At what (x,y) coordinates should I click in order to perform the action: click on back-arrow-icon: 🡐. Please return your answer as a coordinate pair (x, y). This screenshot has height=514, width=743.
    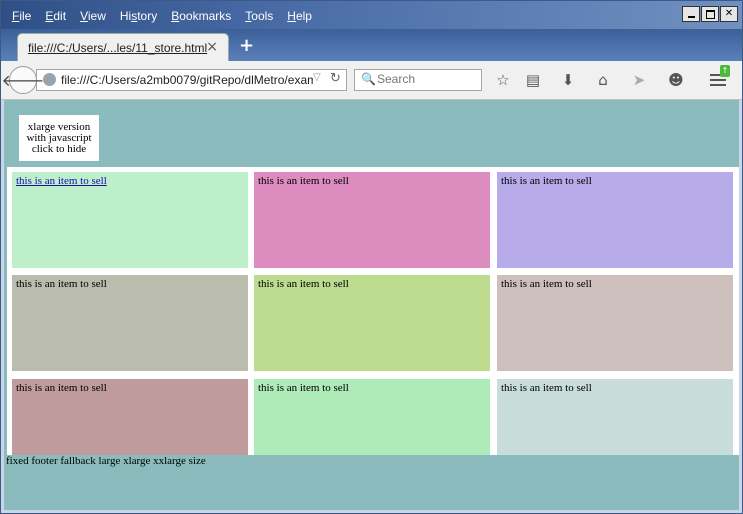
    Looking at the image, I should click on (23, 80).